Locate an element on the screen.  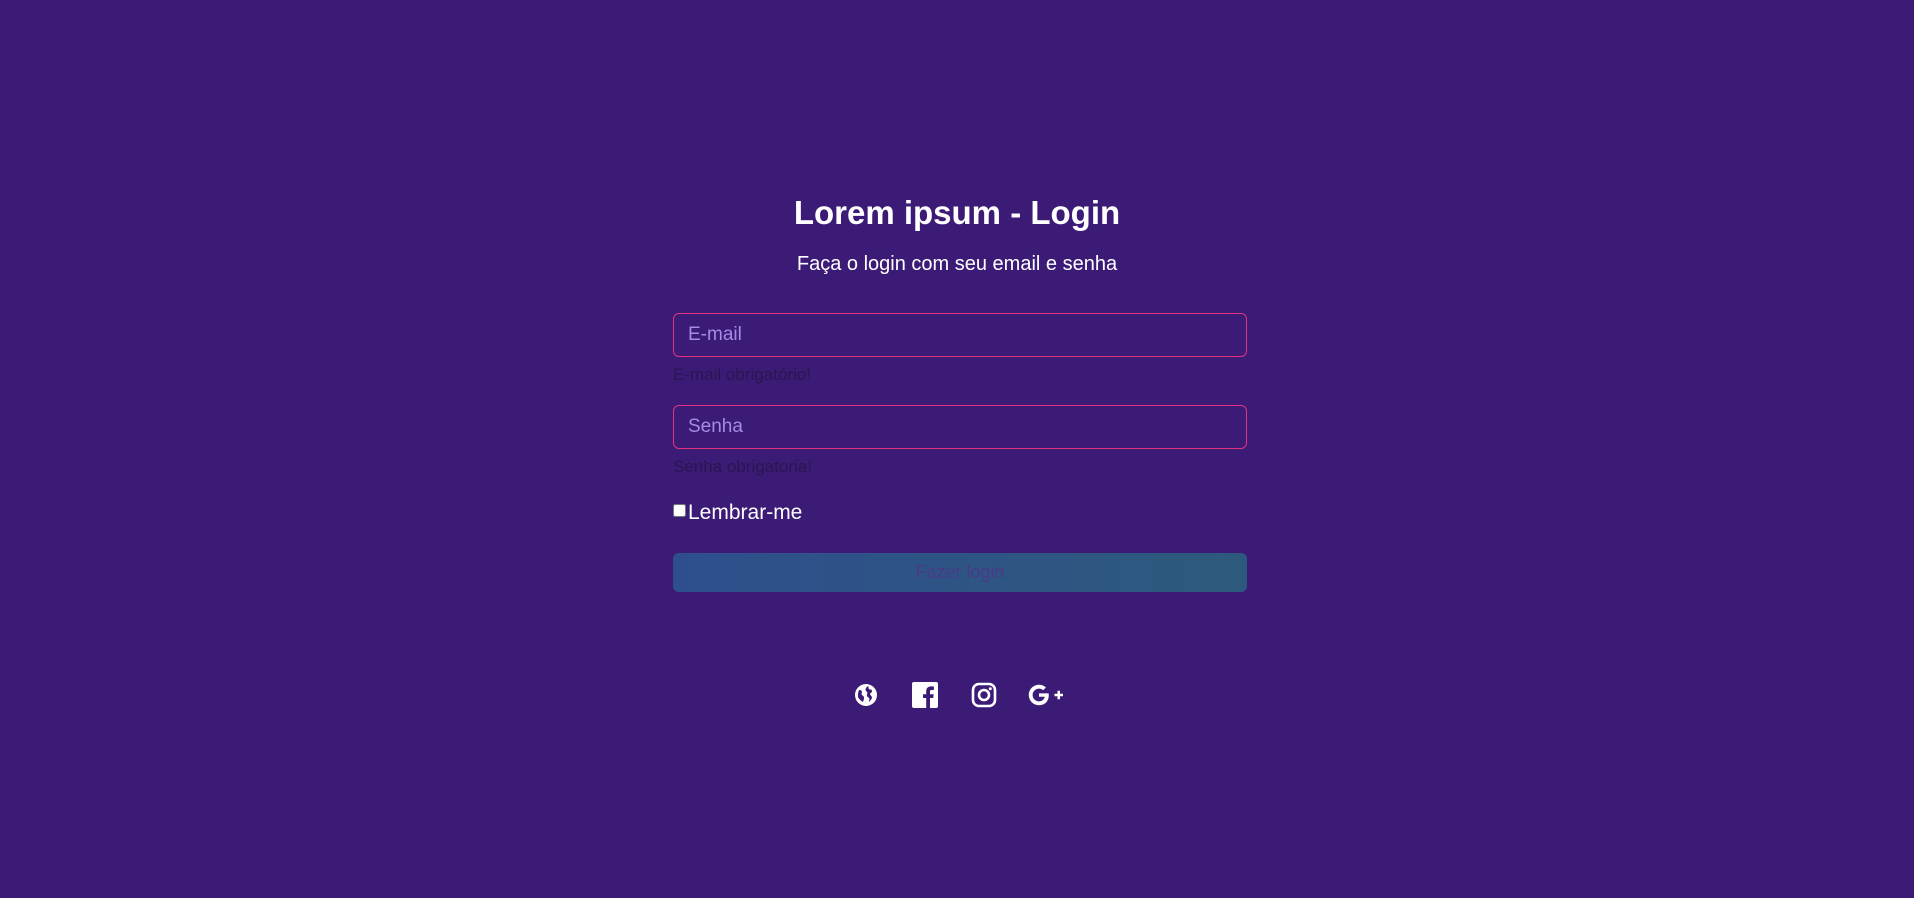
facebook-icon is located at coordinates (924, 695).